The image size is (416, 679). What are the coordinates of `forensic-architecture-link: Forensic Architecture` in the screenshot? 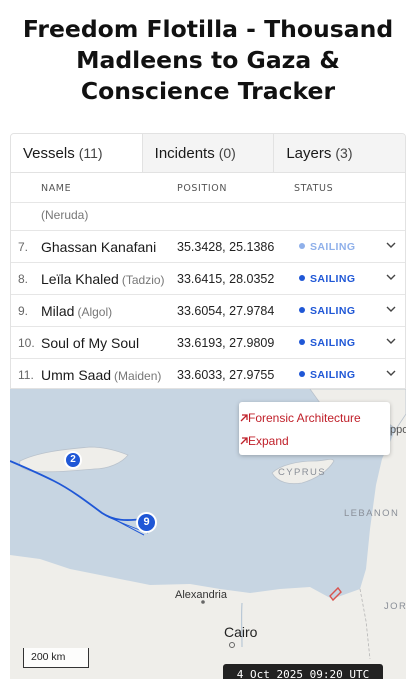 It's located at (314, 418).